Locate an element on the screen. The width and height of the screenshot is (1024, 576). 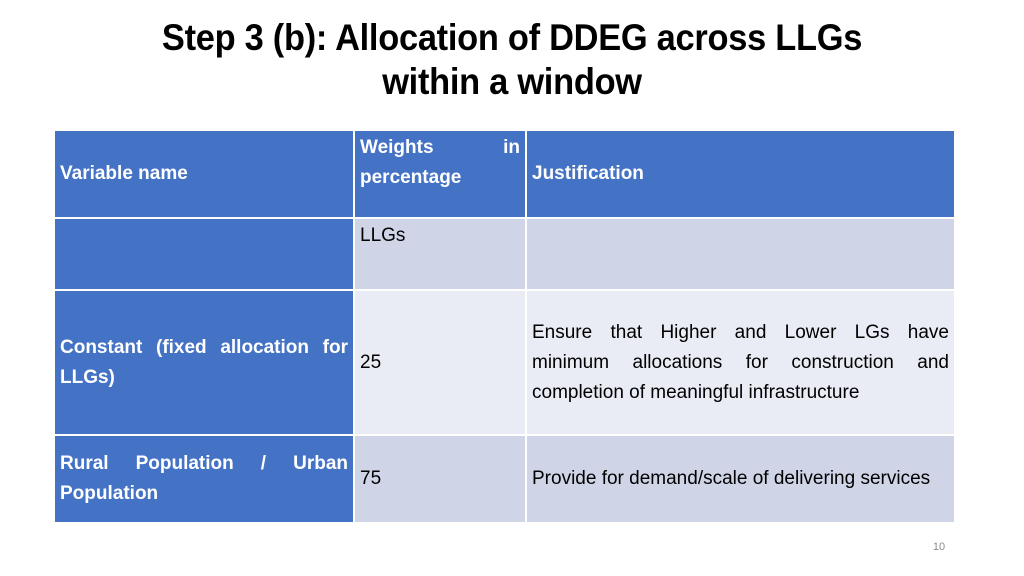
table-row: LLGs is located at coordinates (504, 254).